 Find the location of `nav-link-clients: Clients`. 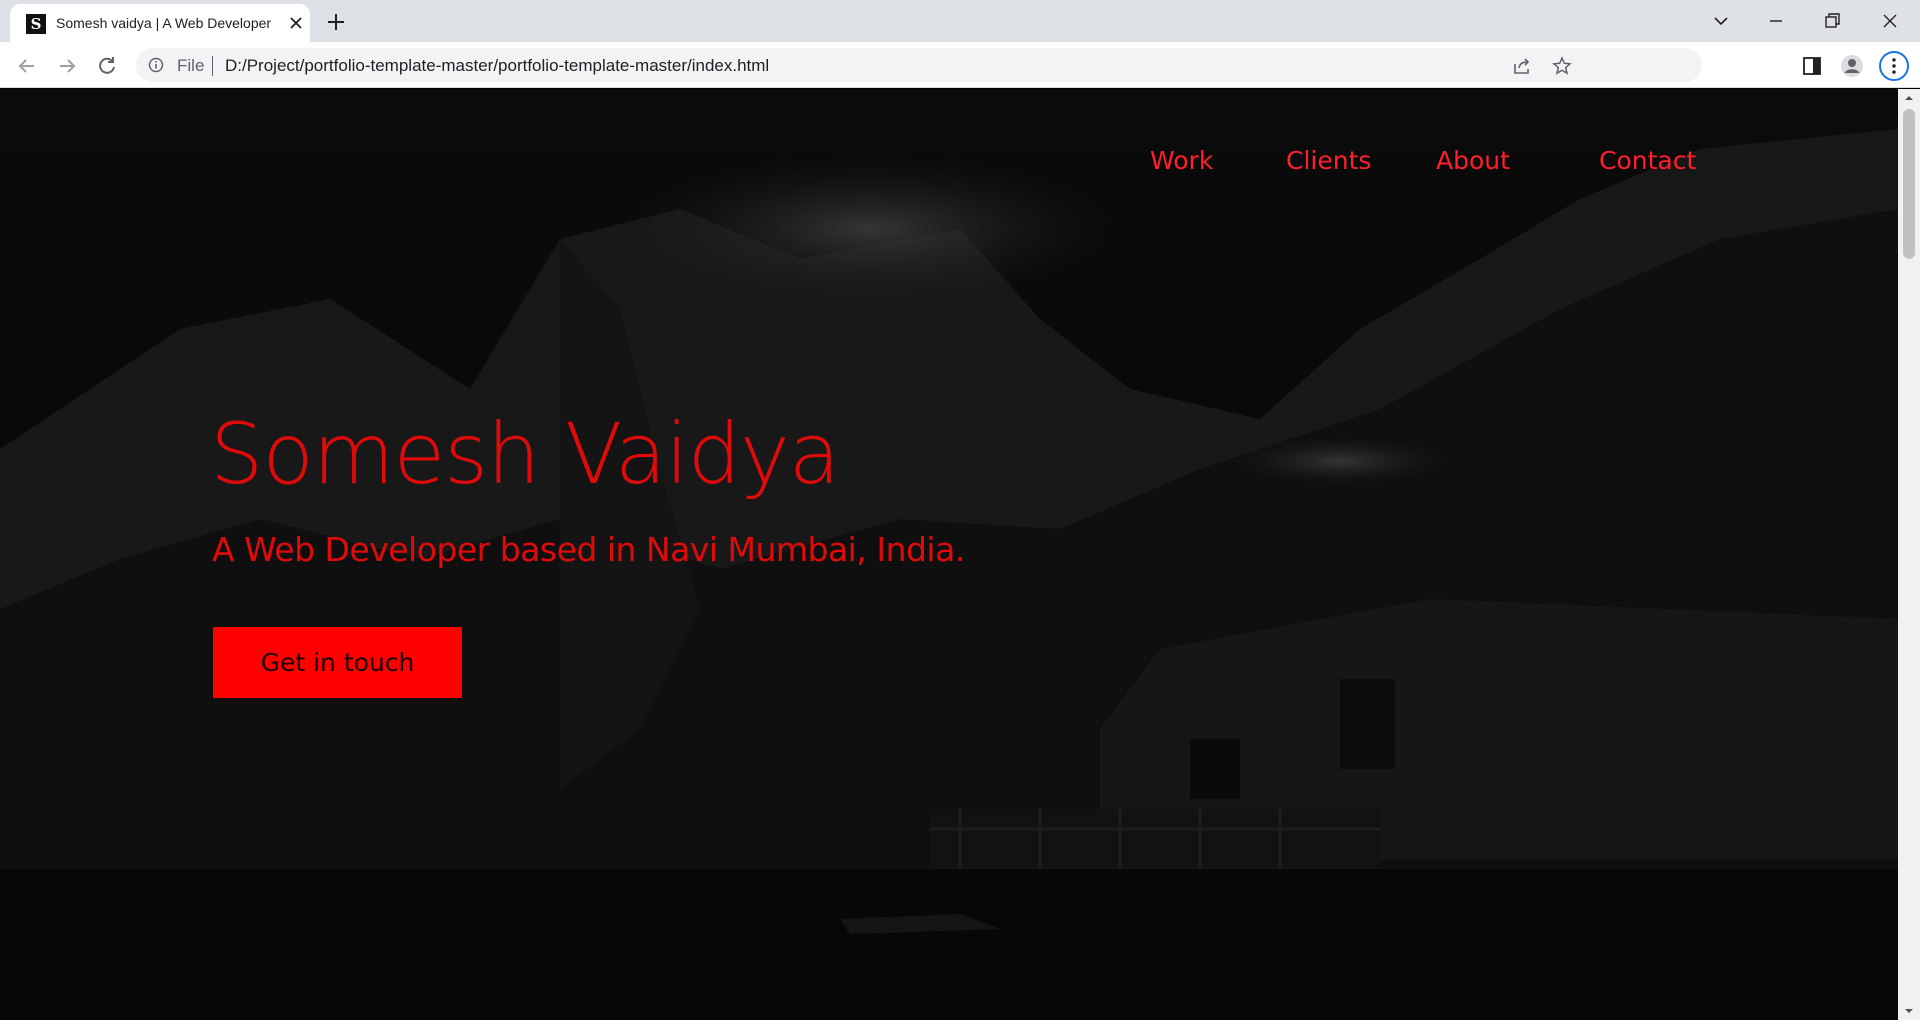

nav-link-clients: Clients is located at coordinates (1328, 160).